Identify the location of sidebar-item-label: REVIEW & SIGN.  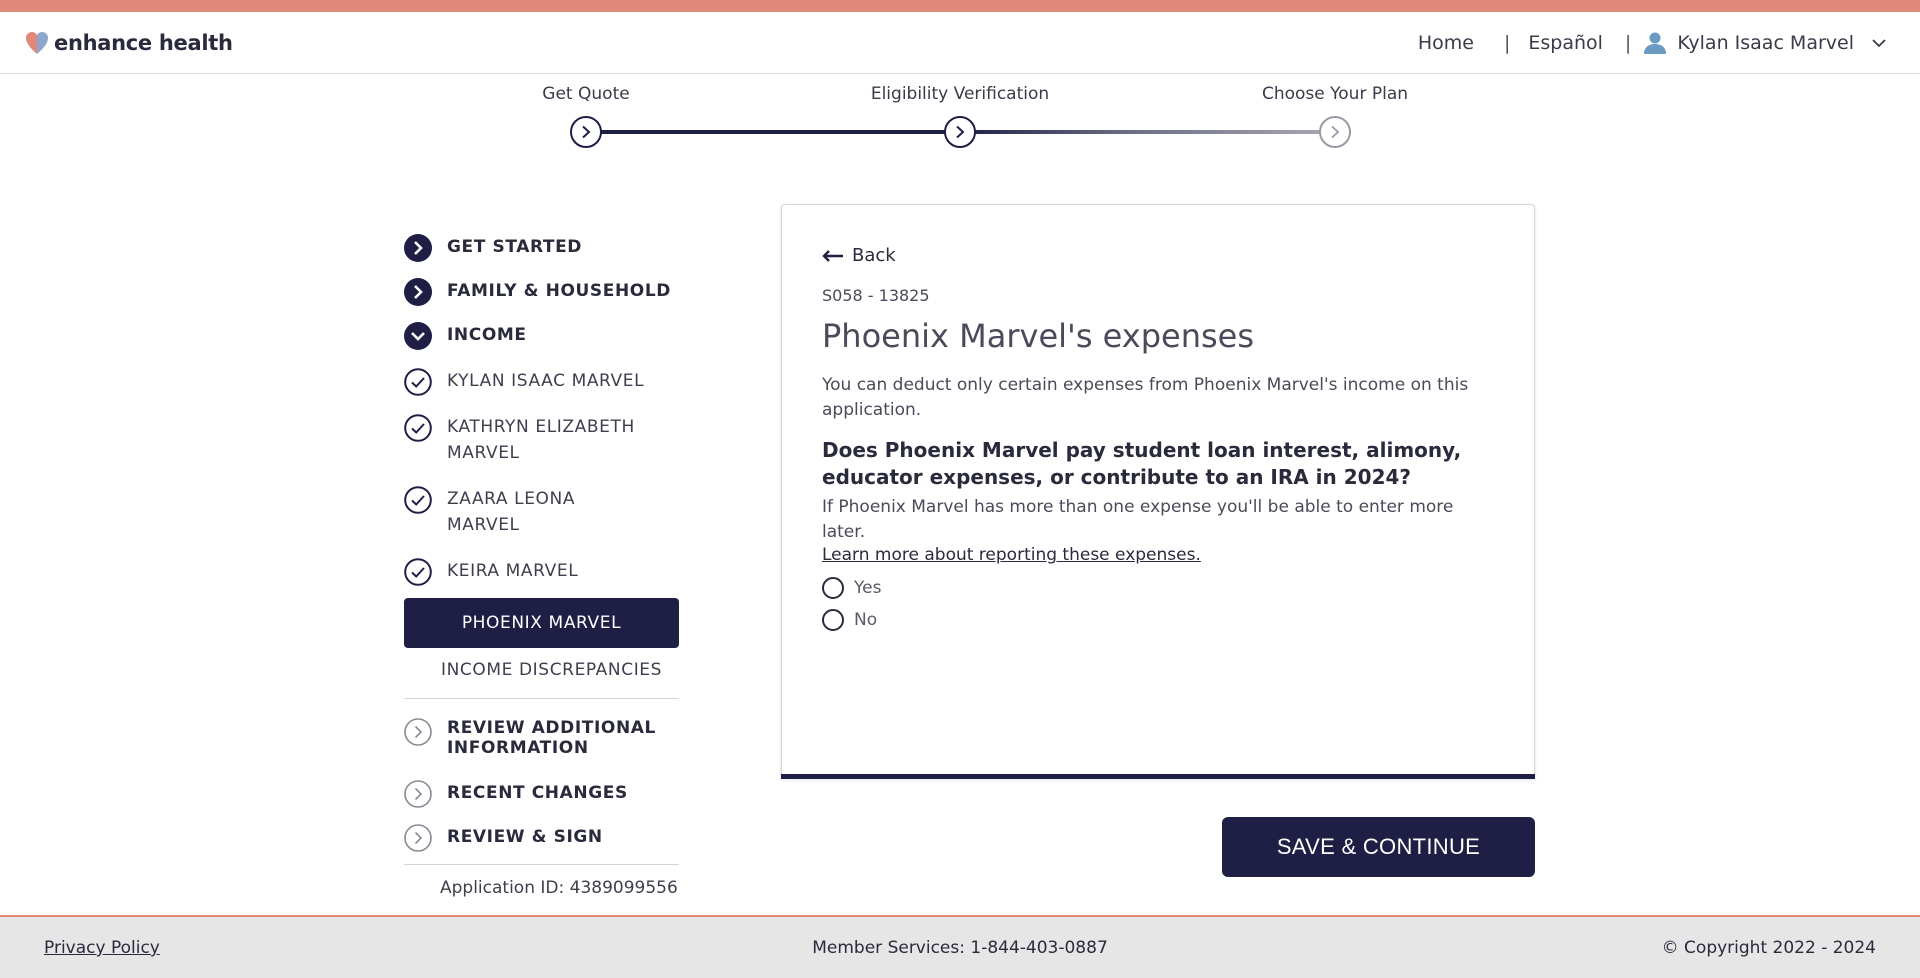
(525, 837).